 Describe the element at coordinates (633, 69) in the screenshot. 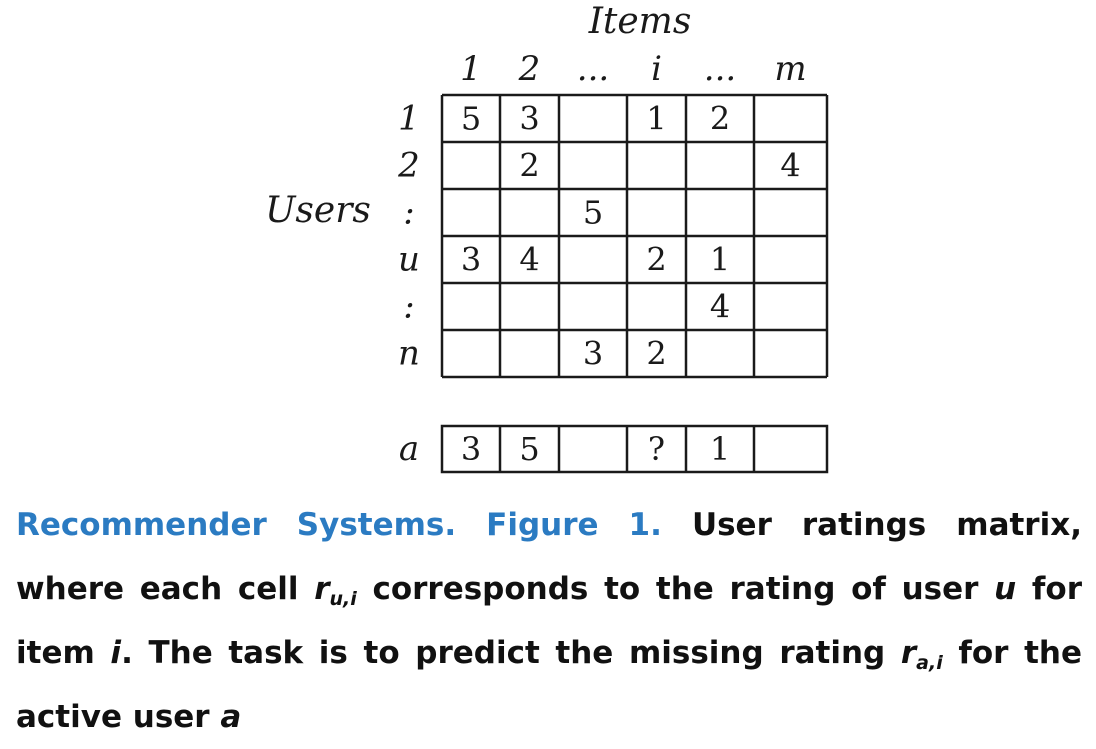

I see `column-labels: 1 2... i... m` at that location.